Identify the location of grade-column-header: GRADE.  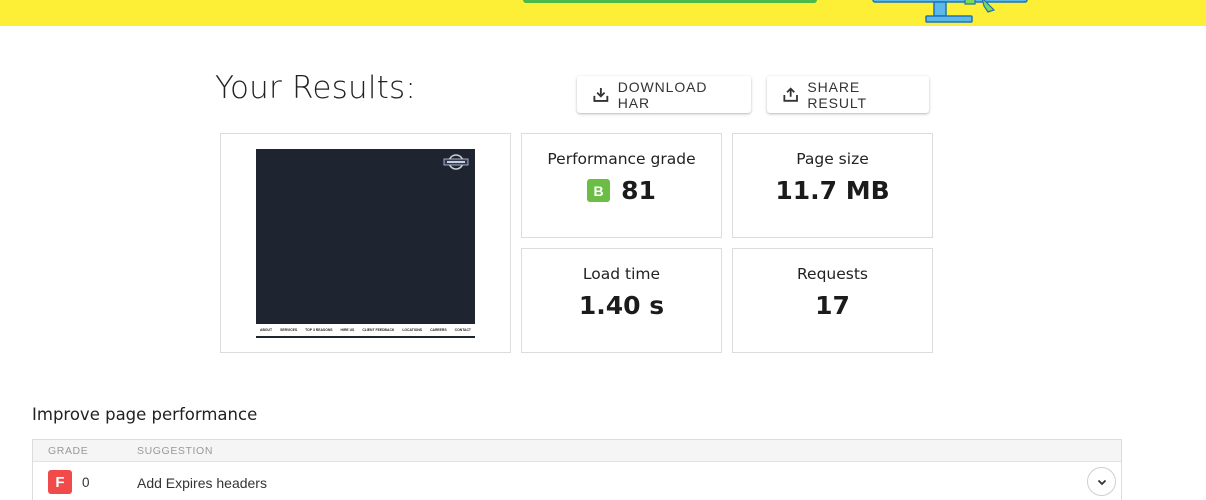
(68, 451).